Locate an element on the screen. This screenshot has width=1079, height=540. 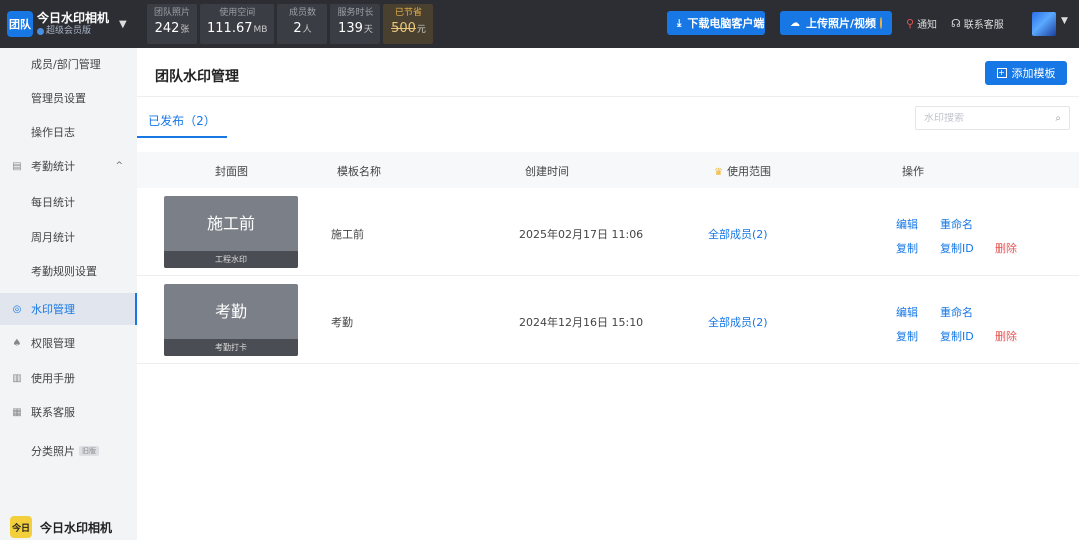
chart-icon: ▤ is located at coordinates (17, 166).